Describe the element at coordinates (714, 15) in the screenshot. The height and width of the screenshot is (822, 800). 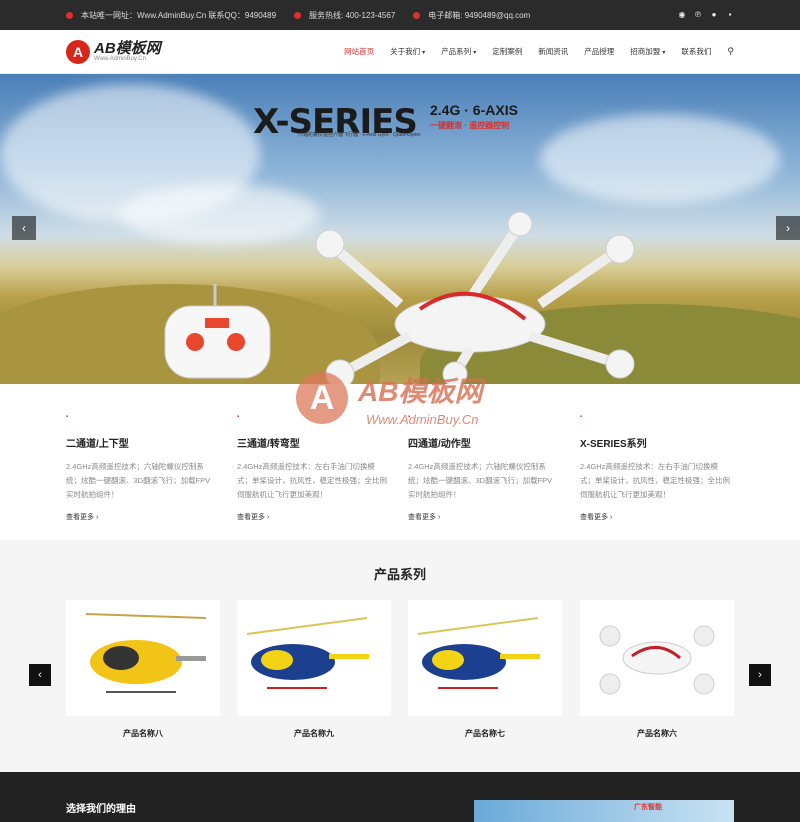
I see `qq-icon: ●` at that location.